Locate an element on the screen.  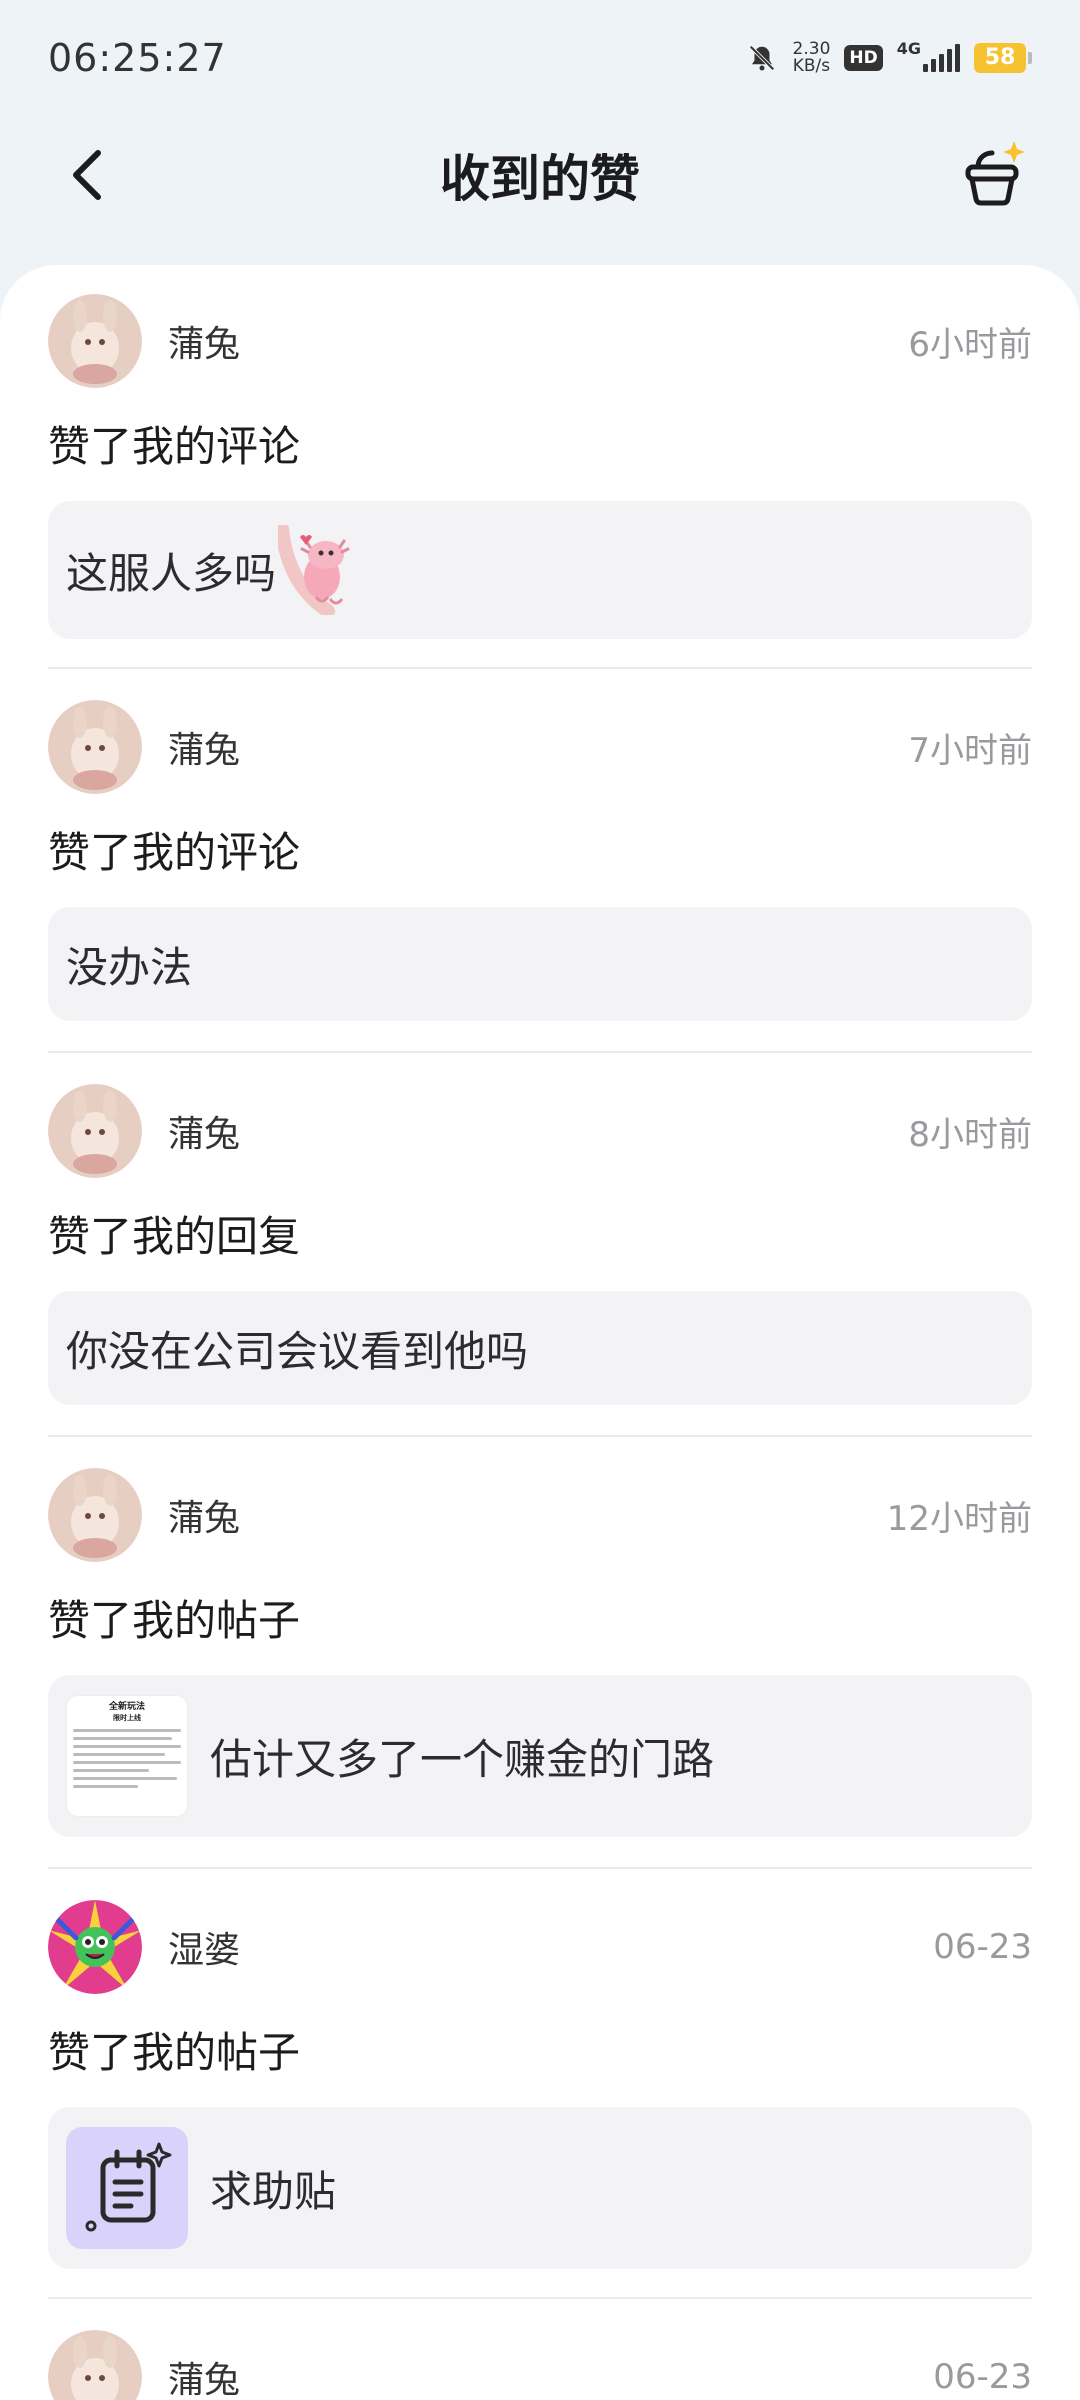
back-button is located at coordinates (88, 175).